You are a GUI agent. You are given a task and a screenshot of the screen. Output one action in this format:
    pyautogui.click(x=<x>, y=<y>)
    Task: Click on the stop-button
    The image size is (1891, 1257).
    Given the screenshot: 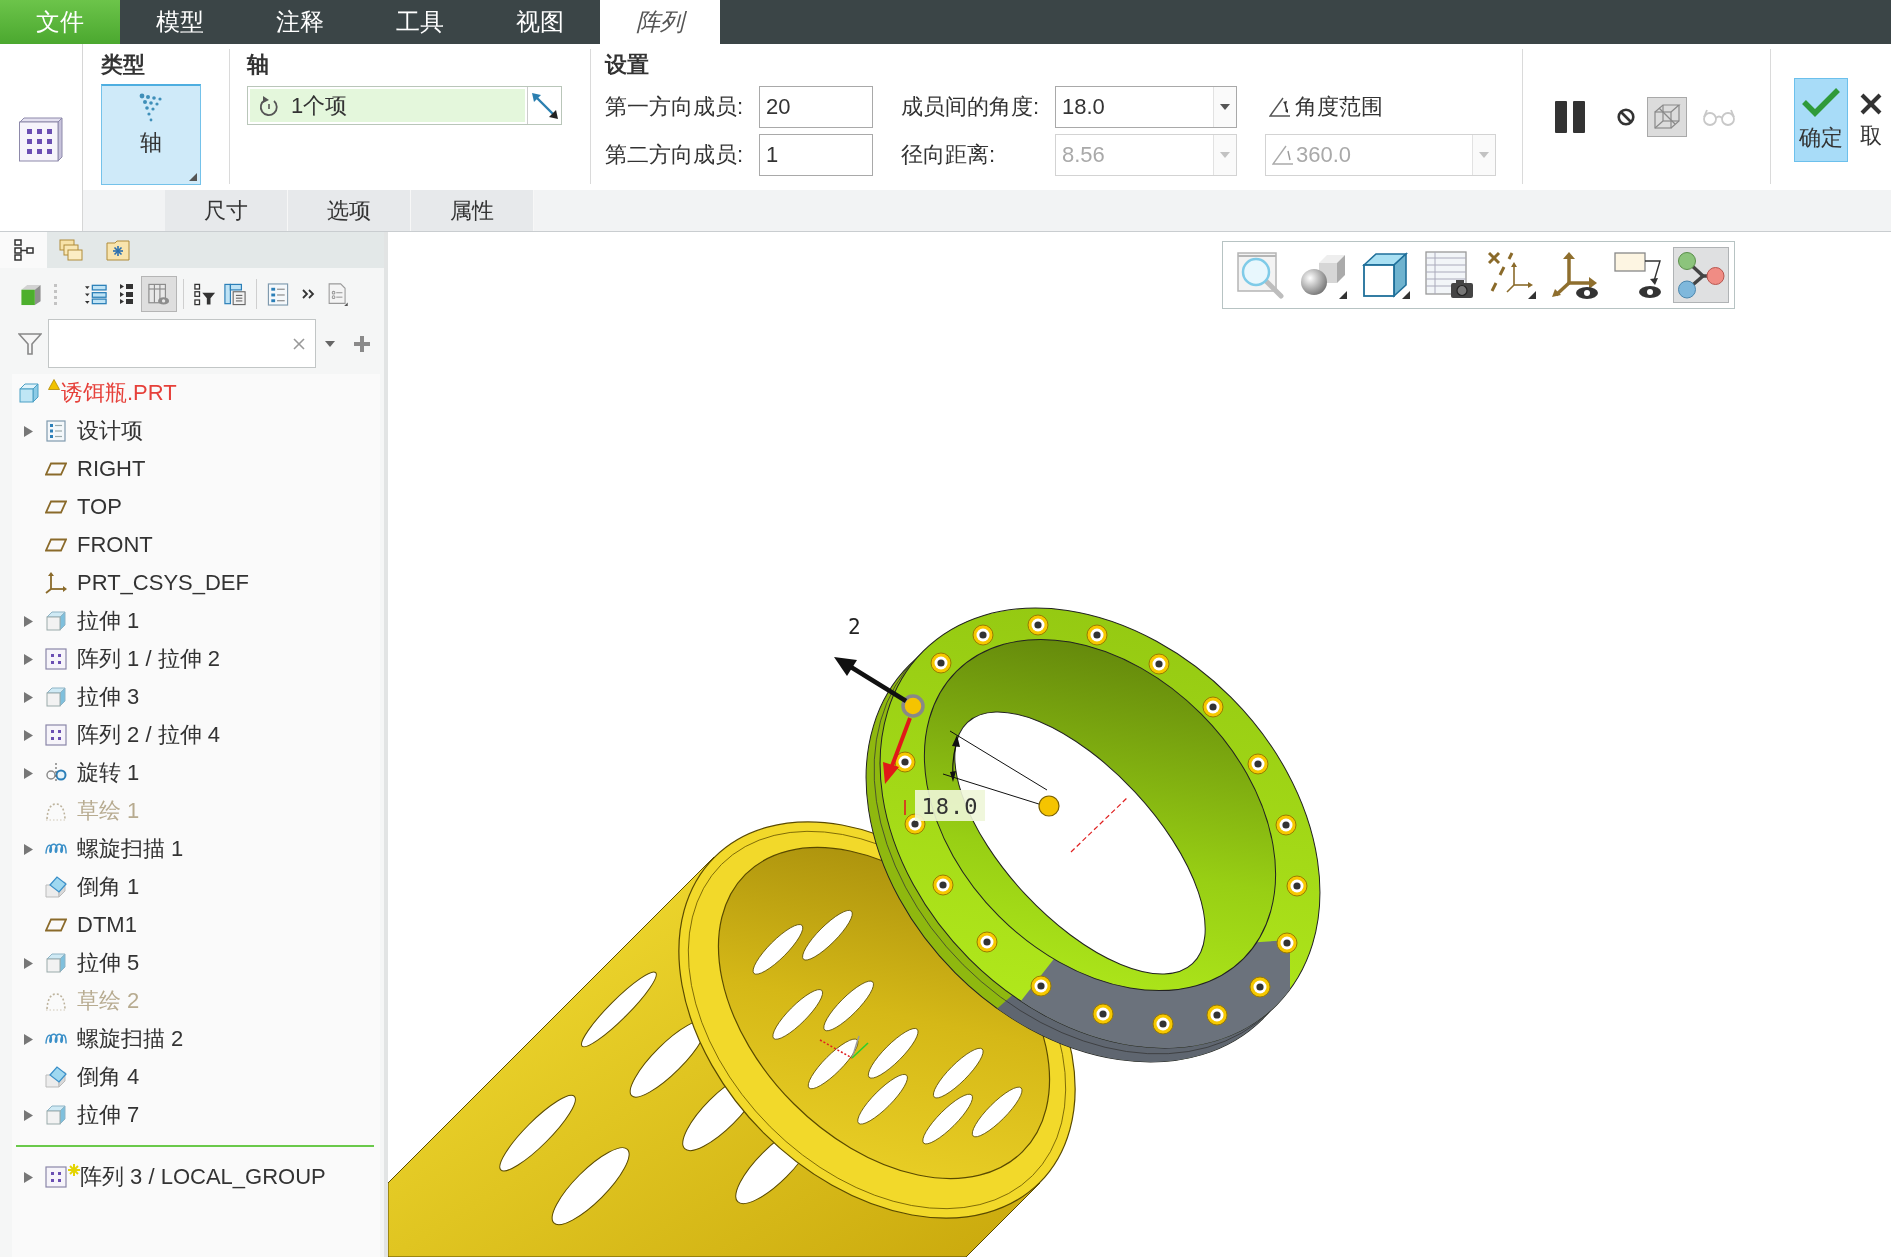 What is the action you would take?
    pyautogui.click(x=1626, y=117)
    